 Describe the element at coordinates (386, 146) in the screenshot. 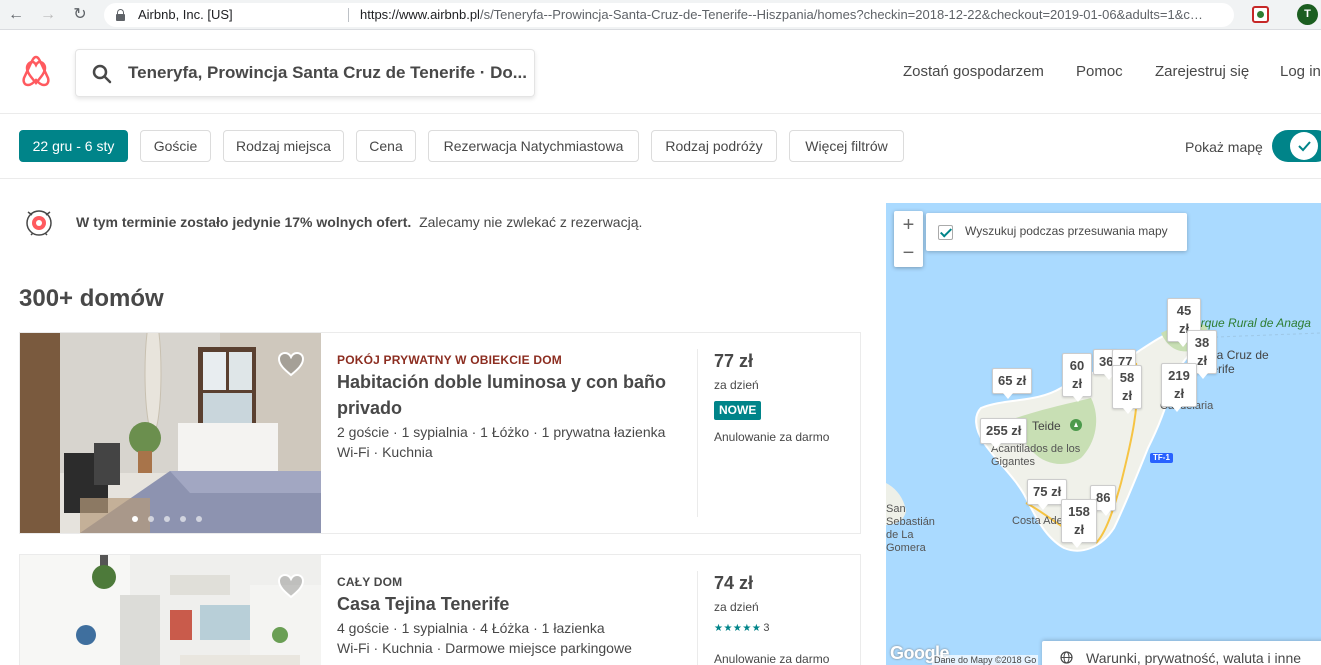

I see `price-filter-button: Cena` at that location.